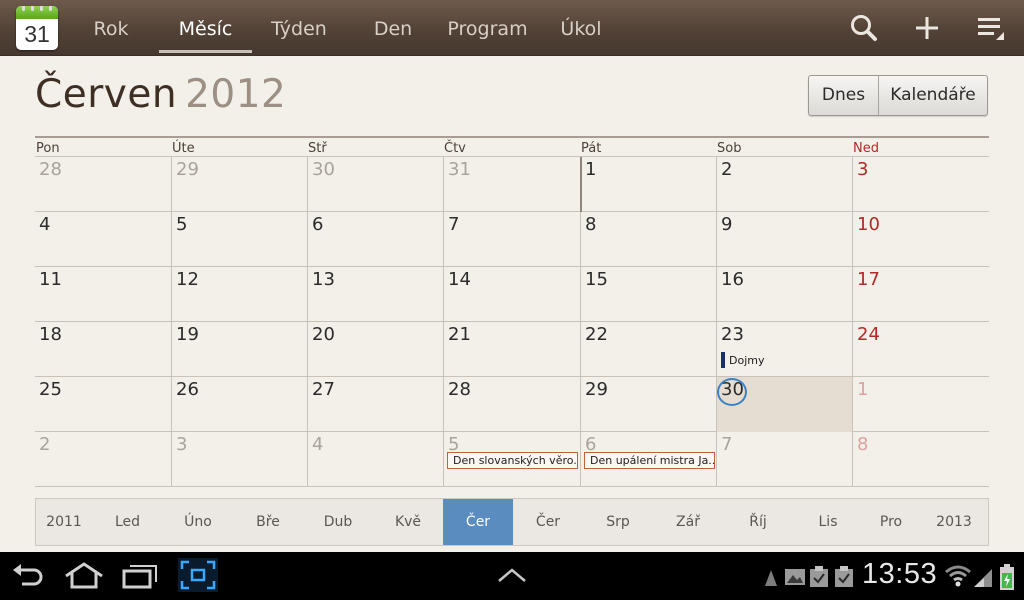 The image size is (1024, 600). What do you see at coordinates (844, 577) in the screenshot?
I see `task-done-icon` at bounding box center [844, 577].